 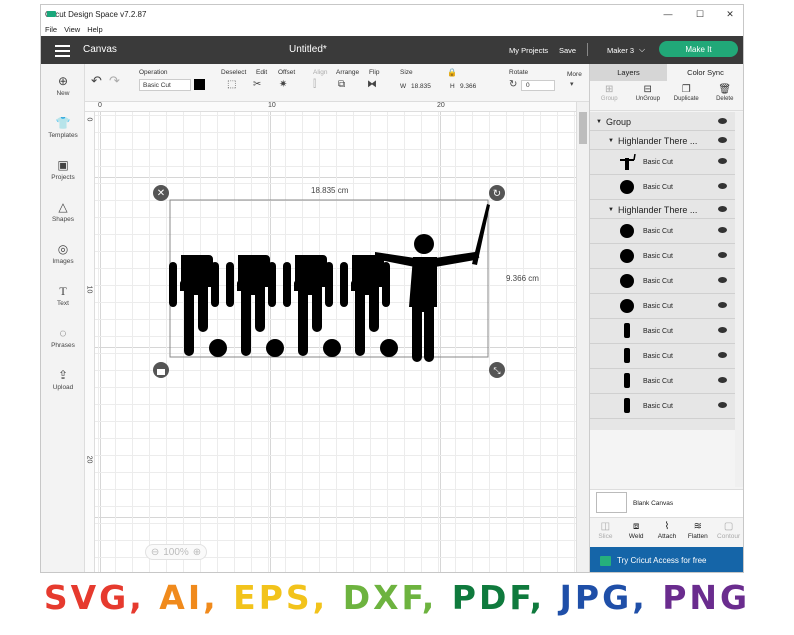 What do you see at coordinates (668, 14) in the screenshot?
I see `minimize-button: —` at bounding box center [668, 14].